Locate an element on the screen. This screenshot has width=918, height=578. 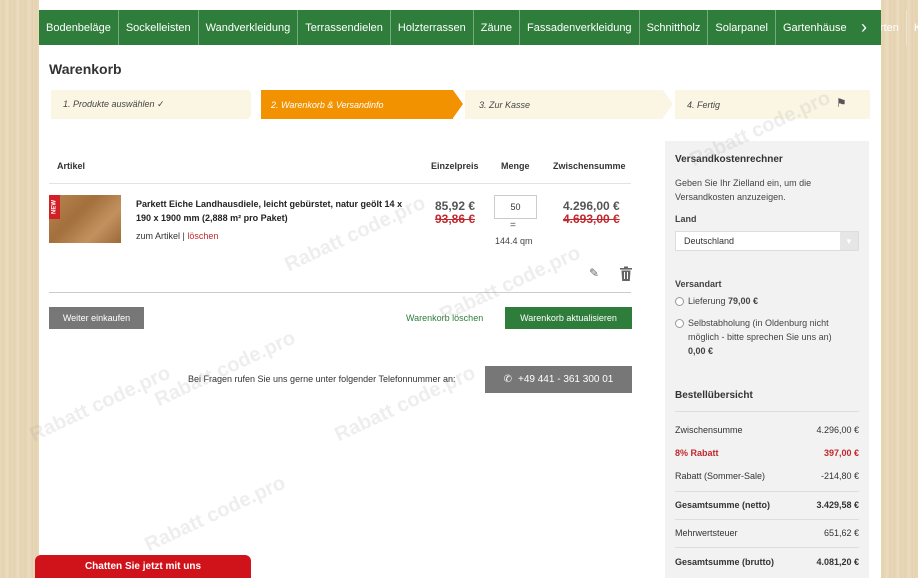
country-value: Deutschland is located at coordinates (709, 241).